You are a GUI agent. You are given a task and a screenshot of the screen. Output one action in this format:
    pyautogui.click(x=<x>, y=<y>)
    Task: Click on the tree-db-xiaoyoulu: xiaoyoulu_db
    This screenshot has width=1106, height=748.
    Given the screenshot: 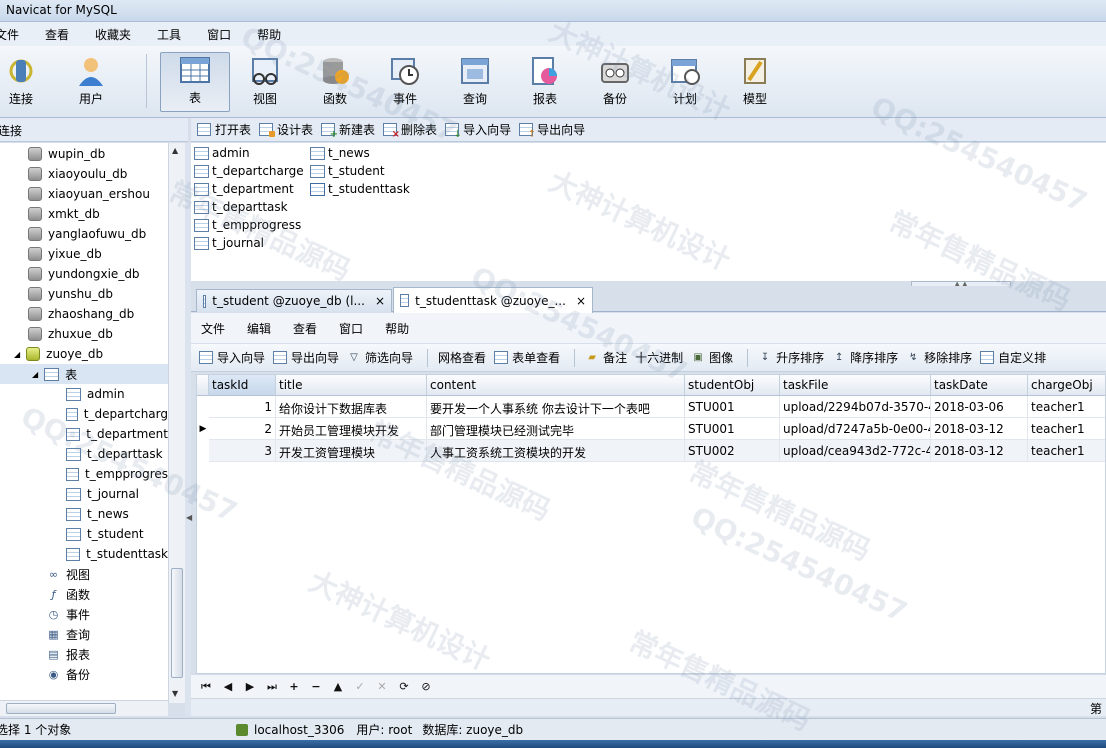 What is the action you would take?
    pyautogui.click(x=84, y=174)
    